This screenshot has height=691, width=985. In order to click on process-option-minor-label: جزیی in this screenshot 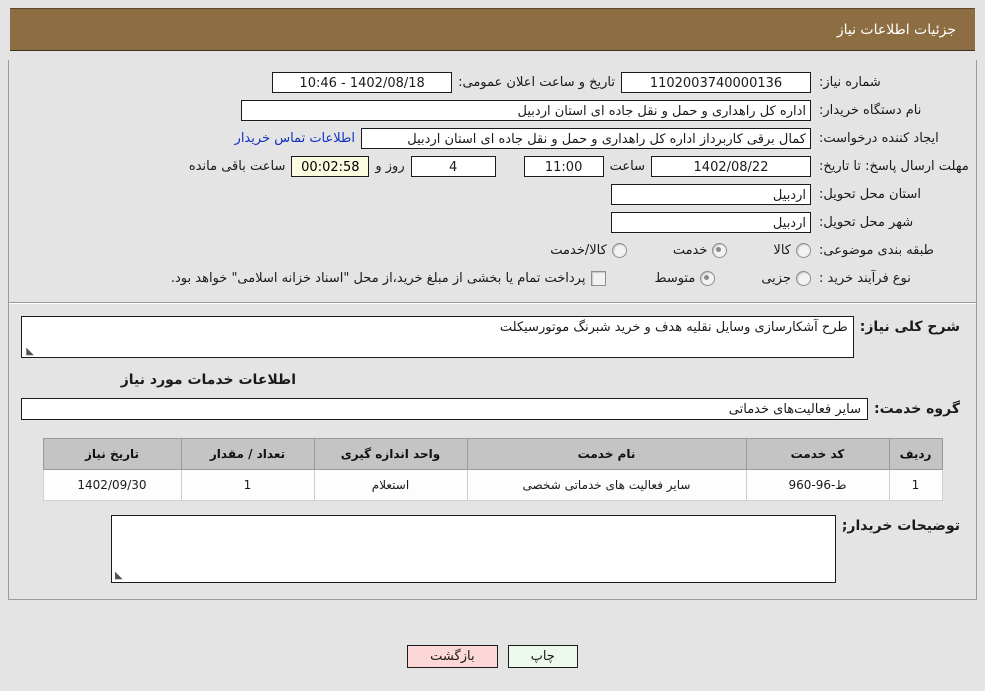, I will do `click(776, 278)`.